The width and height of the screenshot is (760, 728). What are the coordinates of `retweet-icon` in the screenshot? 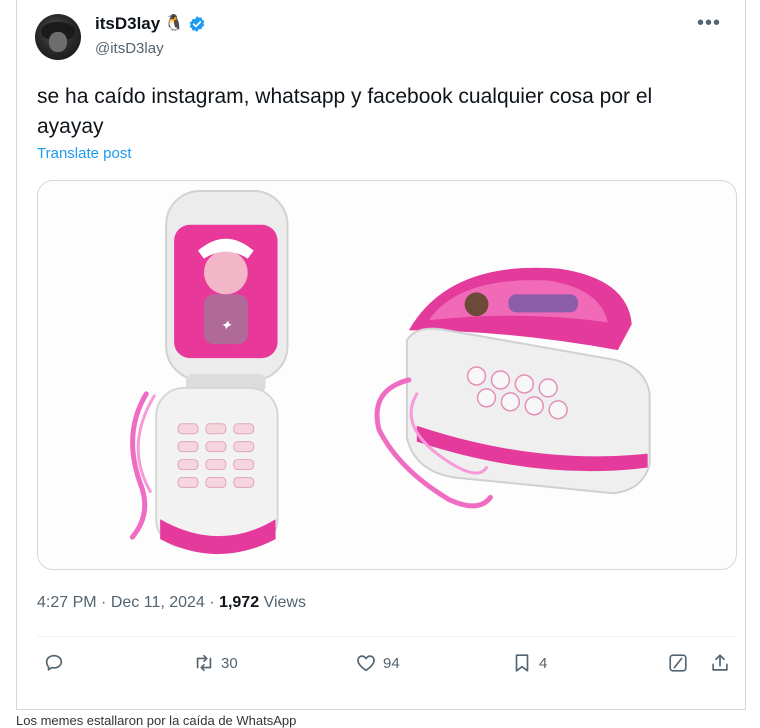 It's located at (204, 663).